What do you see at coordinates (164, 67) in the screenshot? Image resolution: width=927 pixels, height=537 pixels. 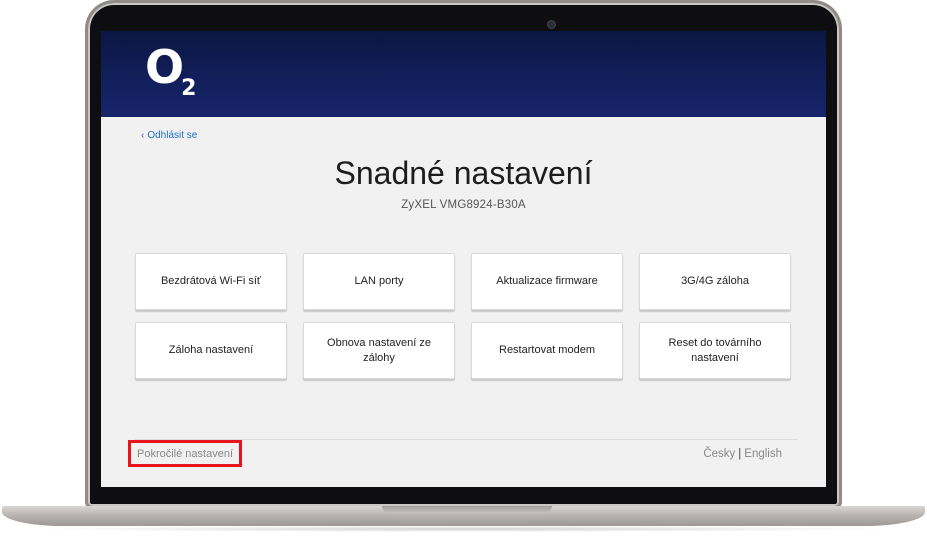 I see `logo-letter: O` at bounding box center [164, 67].